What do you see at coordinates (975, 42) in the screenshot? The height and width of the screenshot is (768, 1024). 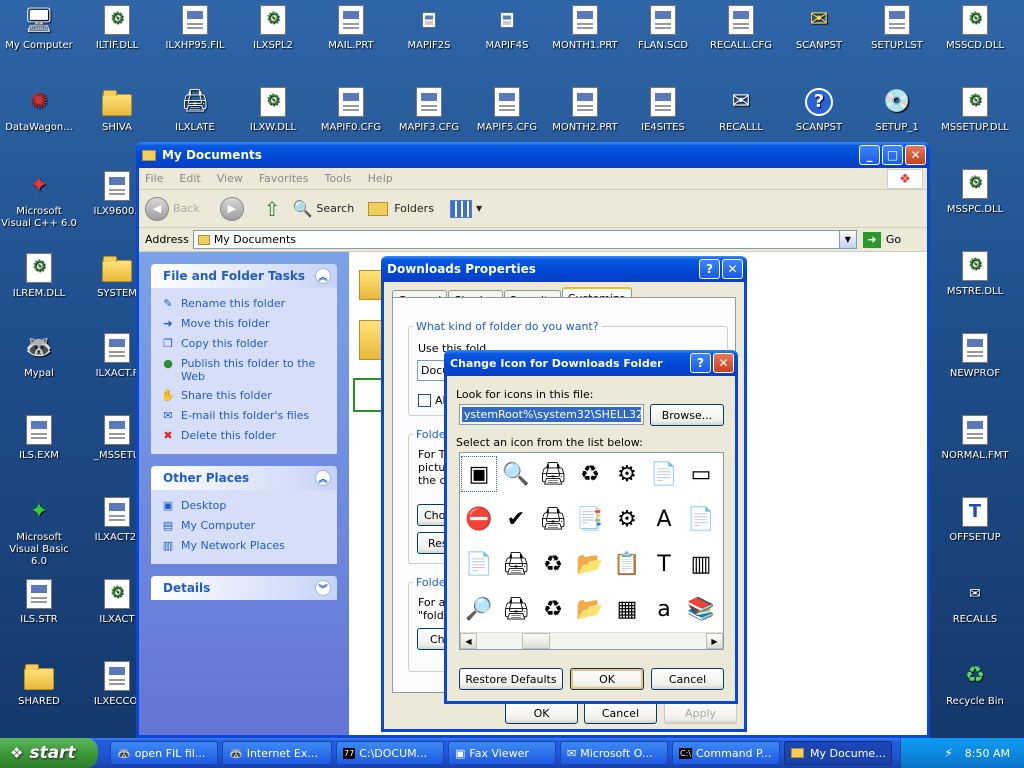 I see `desktop-icon: MSSCD.DLL` at bounding box center [975, 42].